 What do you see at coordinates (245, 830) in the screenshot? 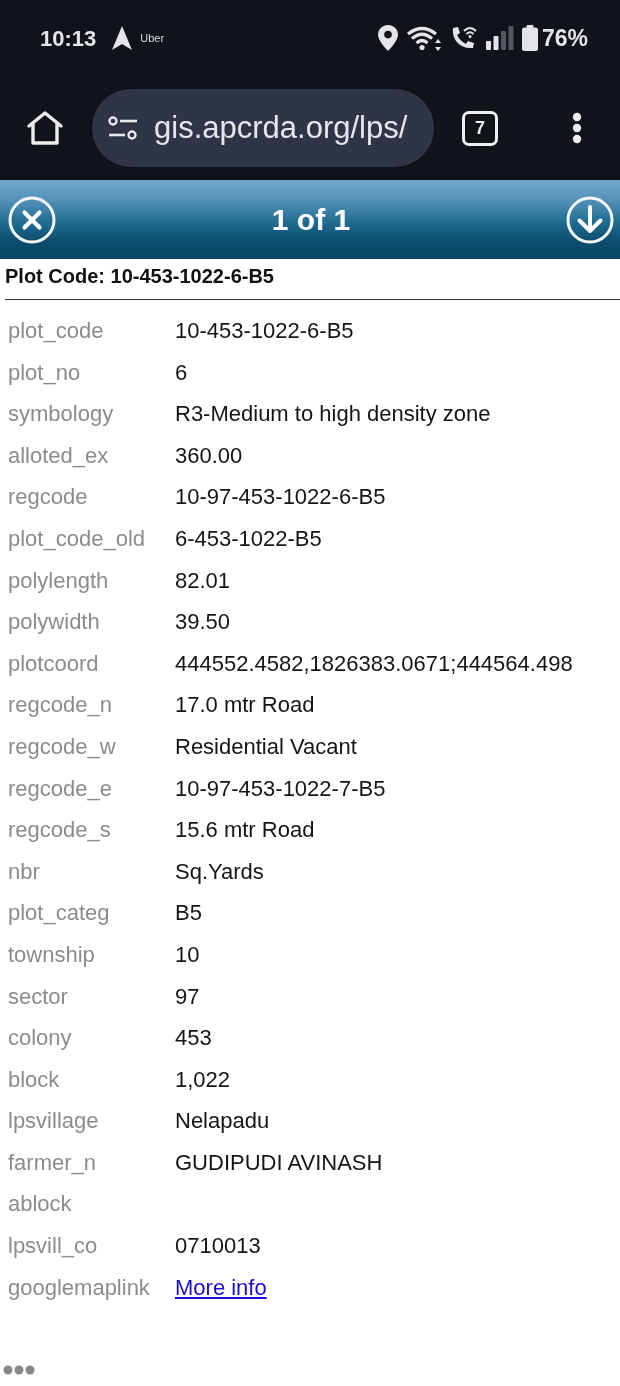
I see `field-value: 15.6 mtr Road` at bounding box center [245, 830].